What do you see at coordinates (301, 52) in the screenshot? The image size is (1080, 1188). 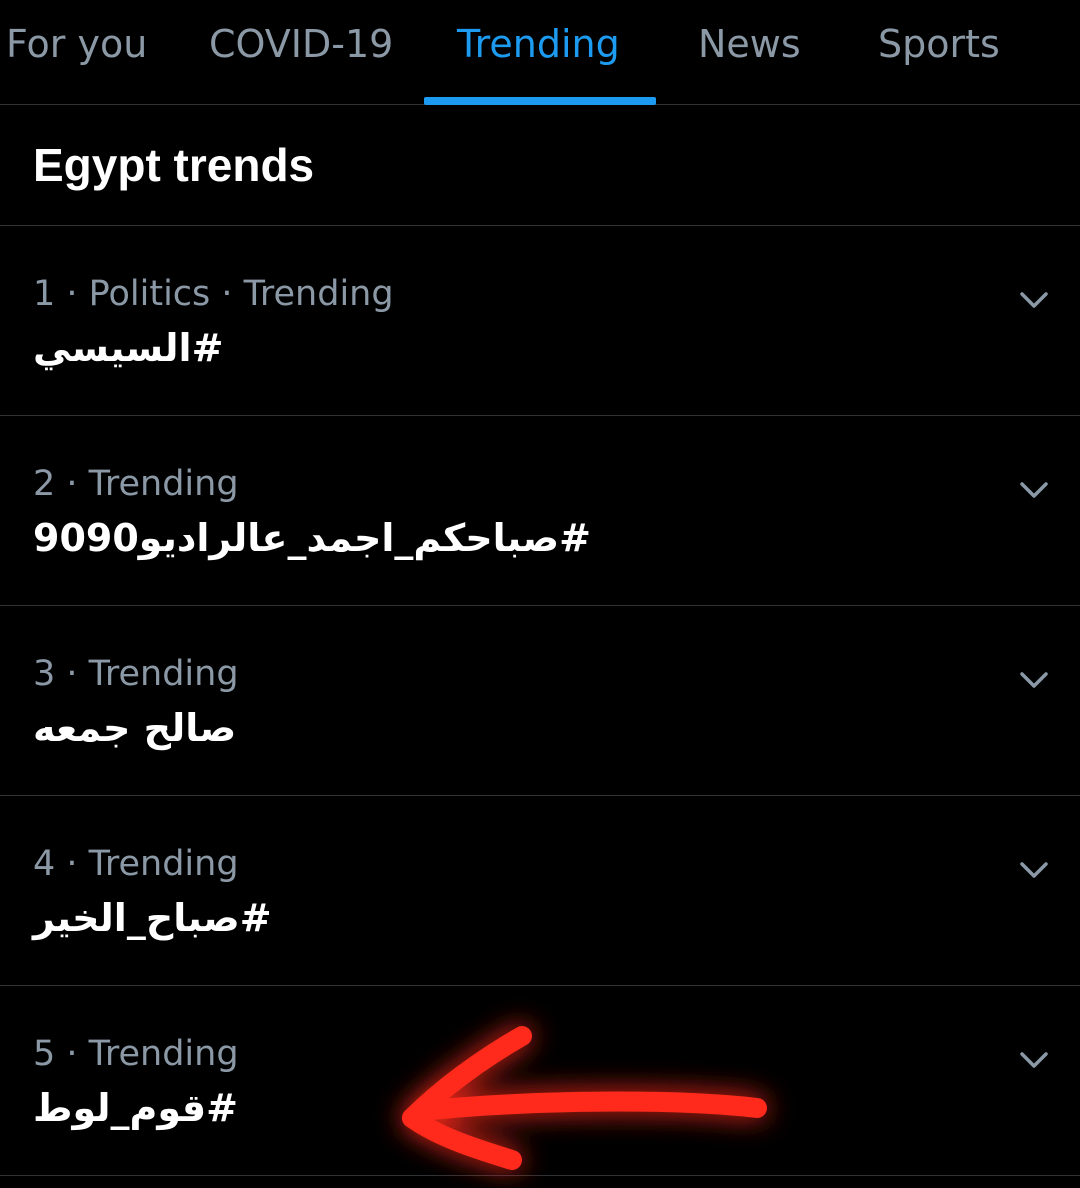 I see `tab-covid-19: COVID-19` at bounding box center [301, 52].